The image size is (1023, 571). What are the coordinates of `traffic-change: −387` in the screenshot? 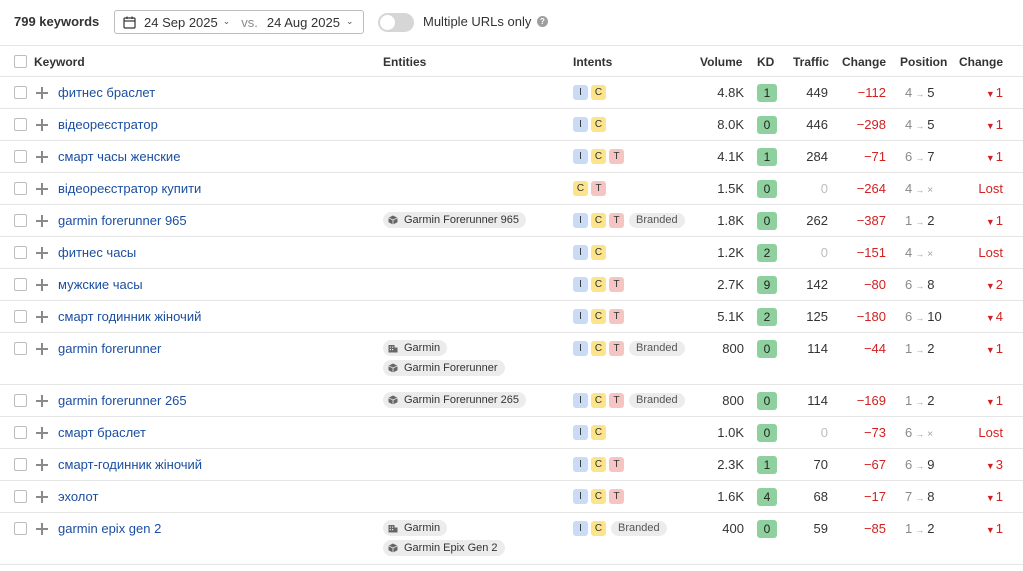 It's located at (871, 220).